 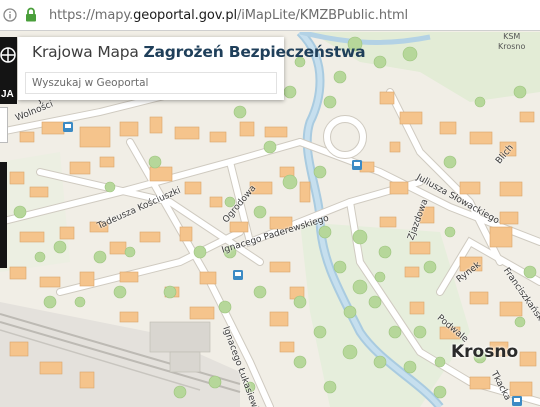 What do you see at coordinates (7, 94) in the screenshot?
I see `logo-text: JA` at bounding box center [7, 94].